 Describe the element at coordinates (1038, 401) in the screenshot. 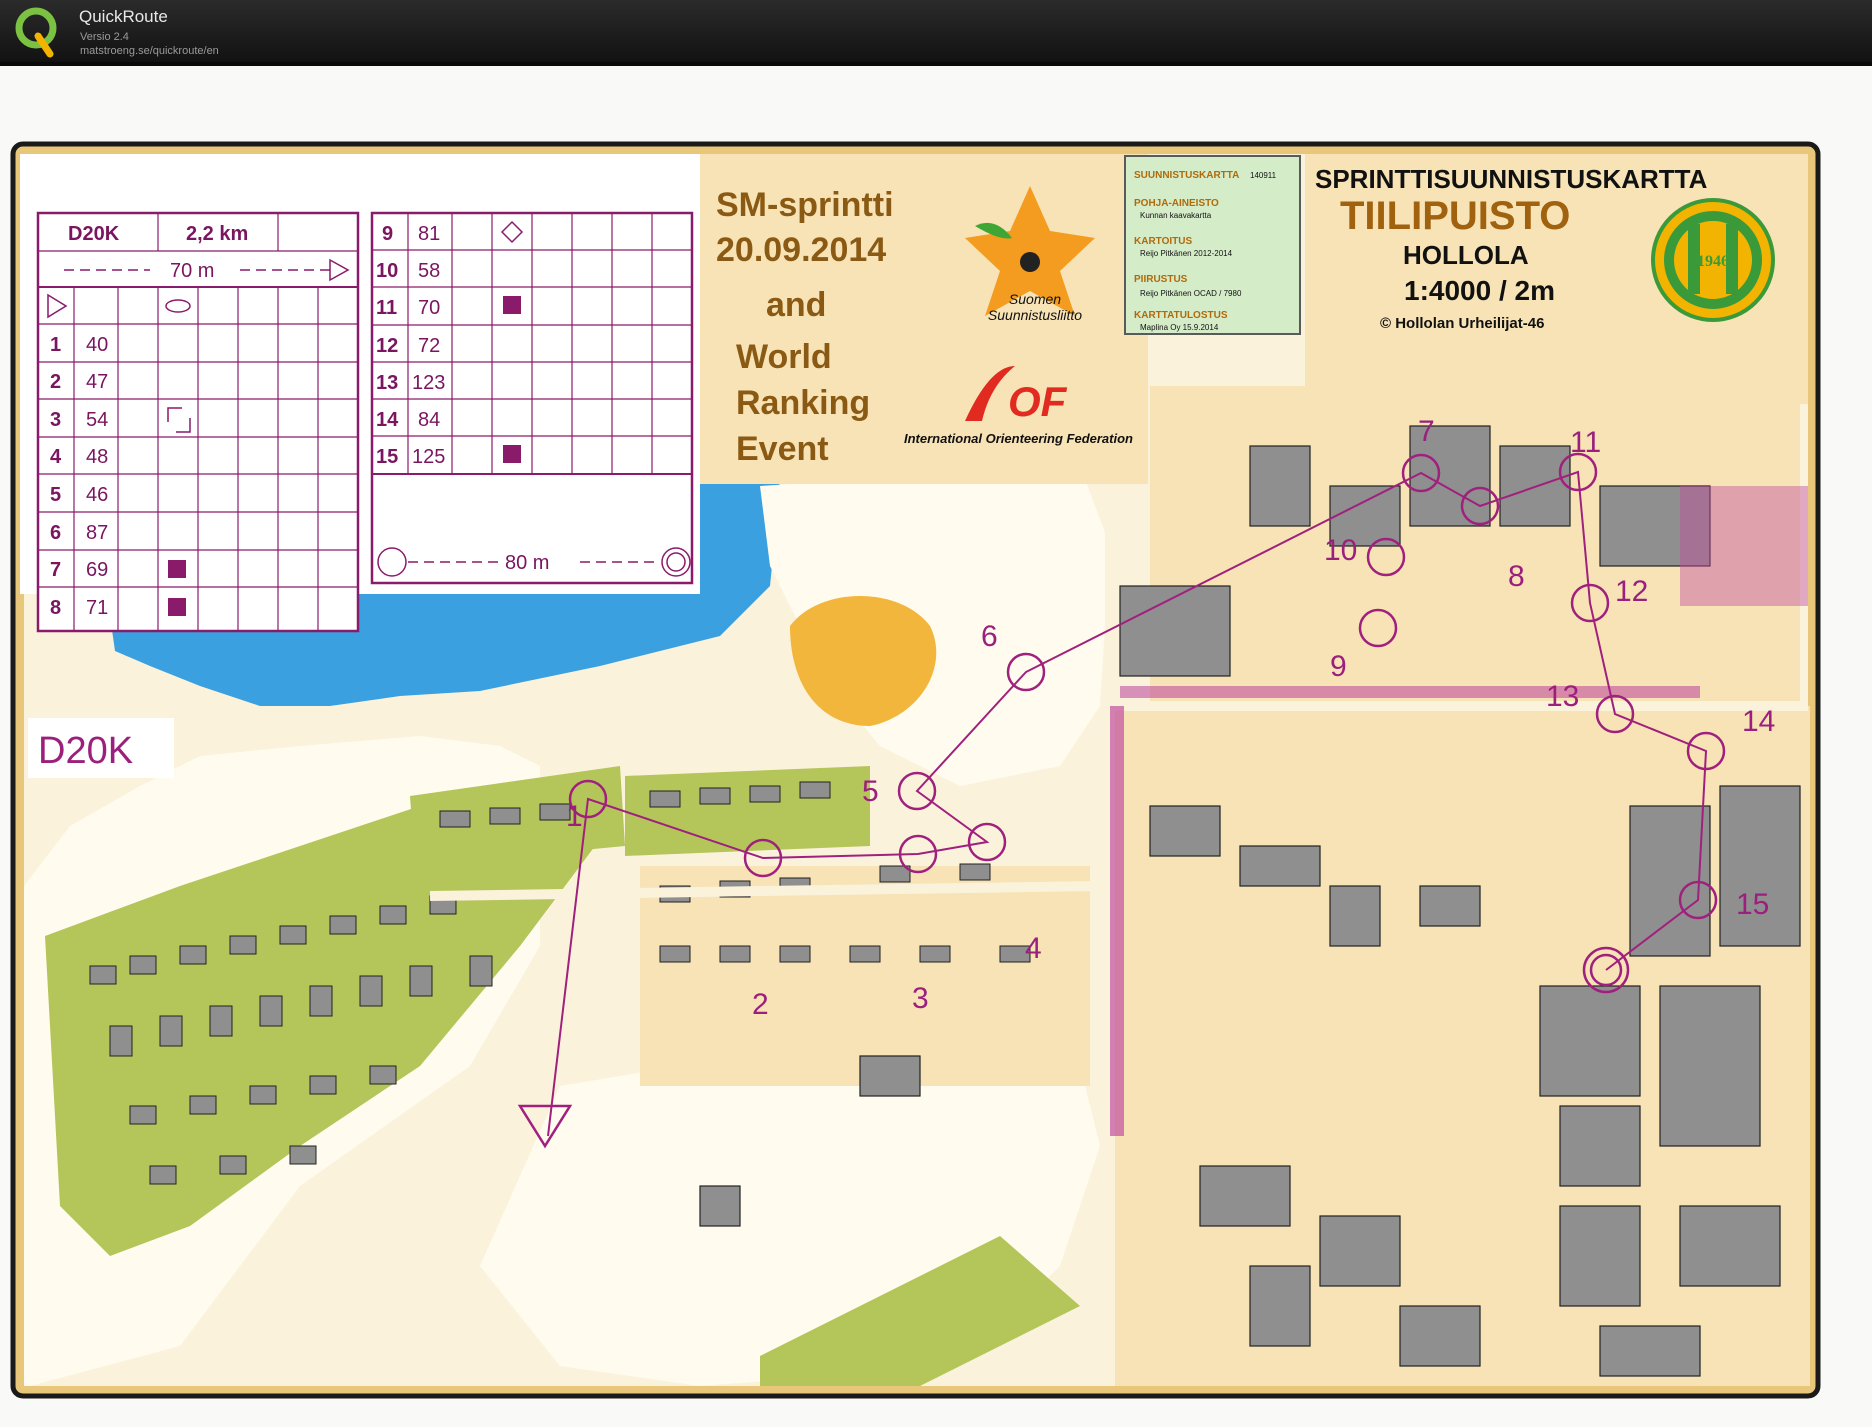

I see `iof-logo-text: OF` at that location.